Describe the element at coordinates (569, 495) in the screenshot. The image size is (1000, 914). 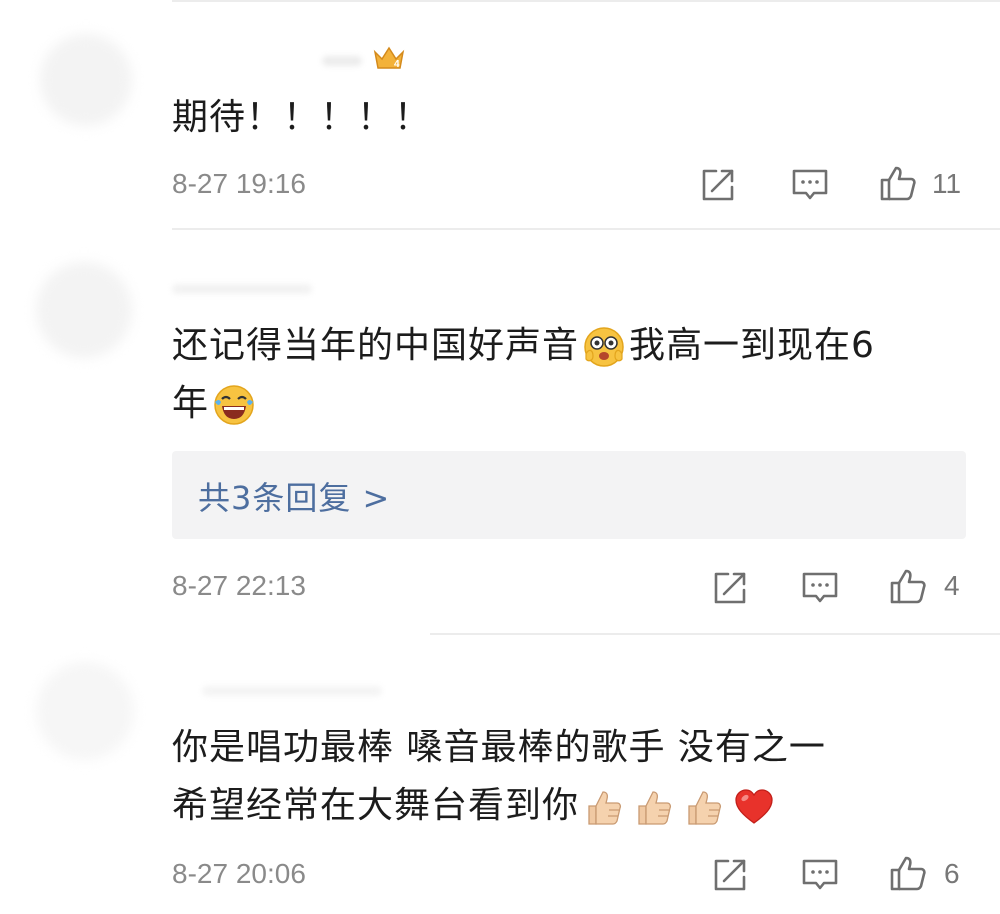
I see `replies-box: 共3条回复 >` at that location.